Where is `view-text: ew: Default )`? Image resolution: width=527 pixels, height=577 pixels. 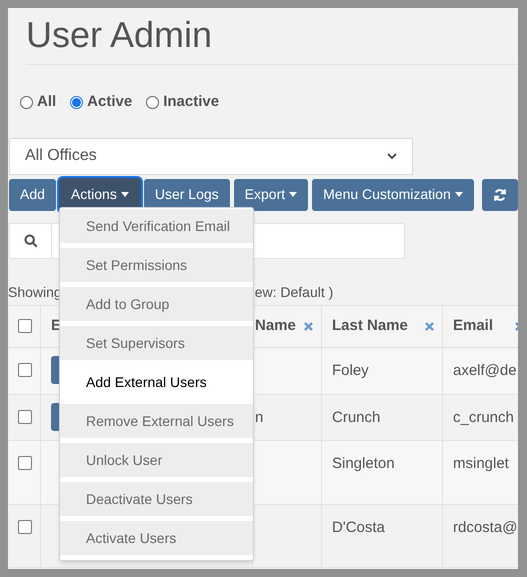 view-text: ew: Default ) is located at coordinates (294, 291).